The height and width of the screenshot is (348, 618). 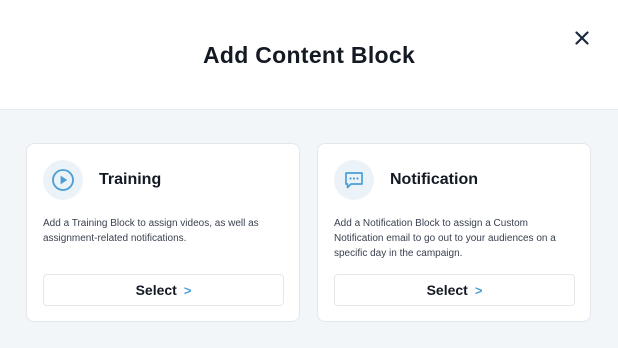 I want to click on modal-title: Add Content Block, so click(x=309, y=55).